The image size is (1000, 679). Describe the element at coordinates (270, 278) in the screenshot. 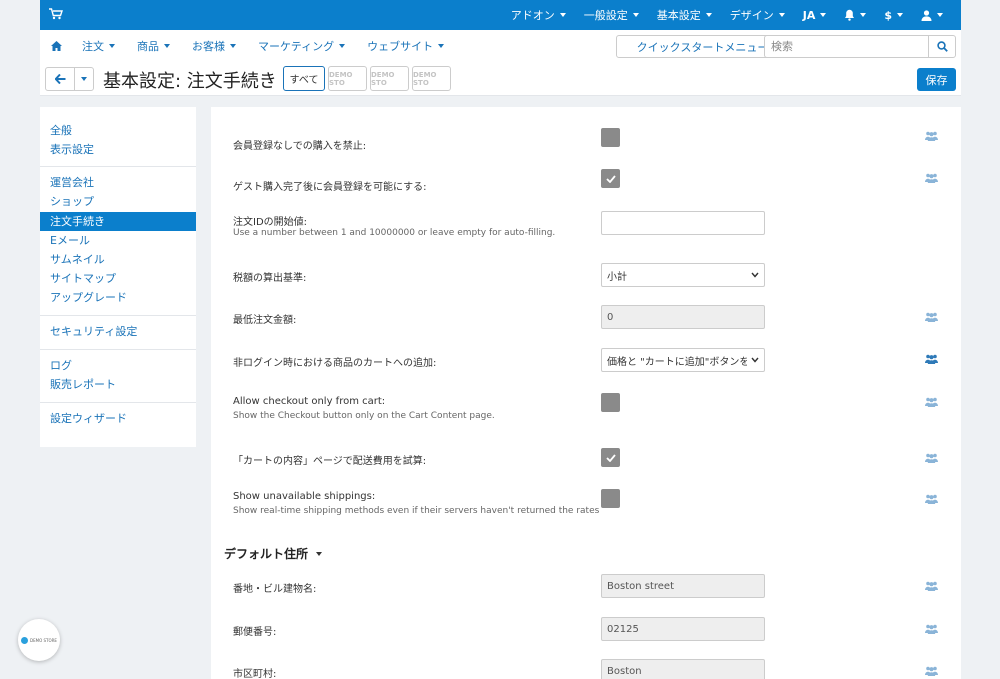

I see `setting-label: 税額の算出基準:` at that location.